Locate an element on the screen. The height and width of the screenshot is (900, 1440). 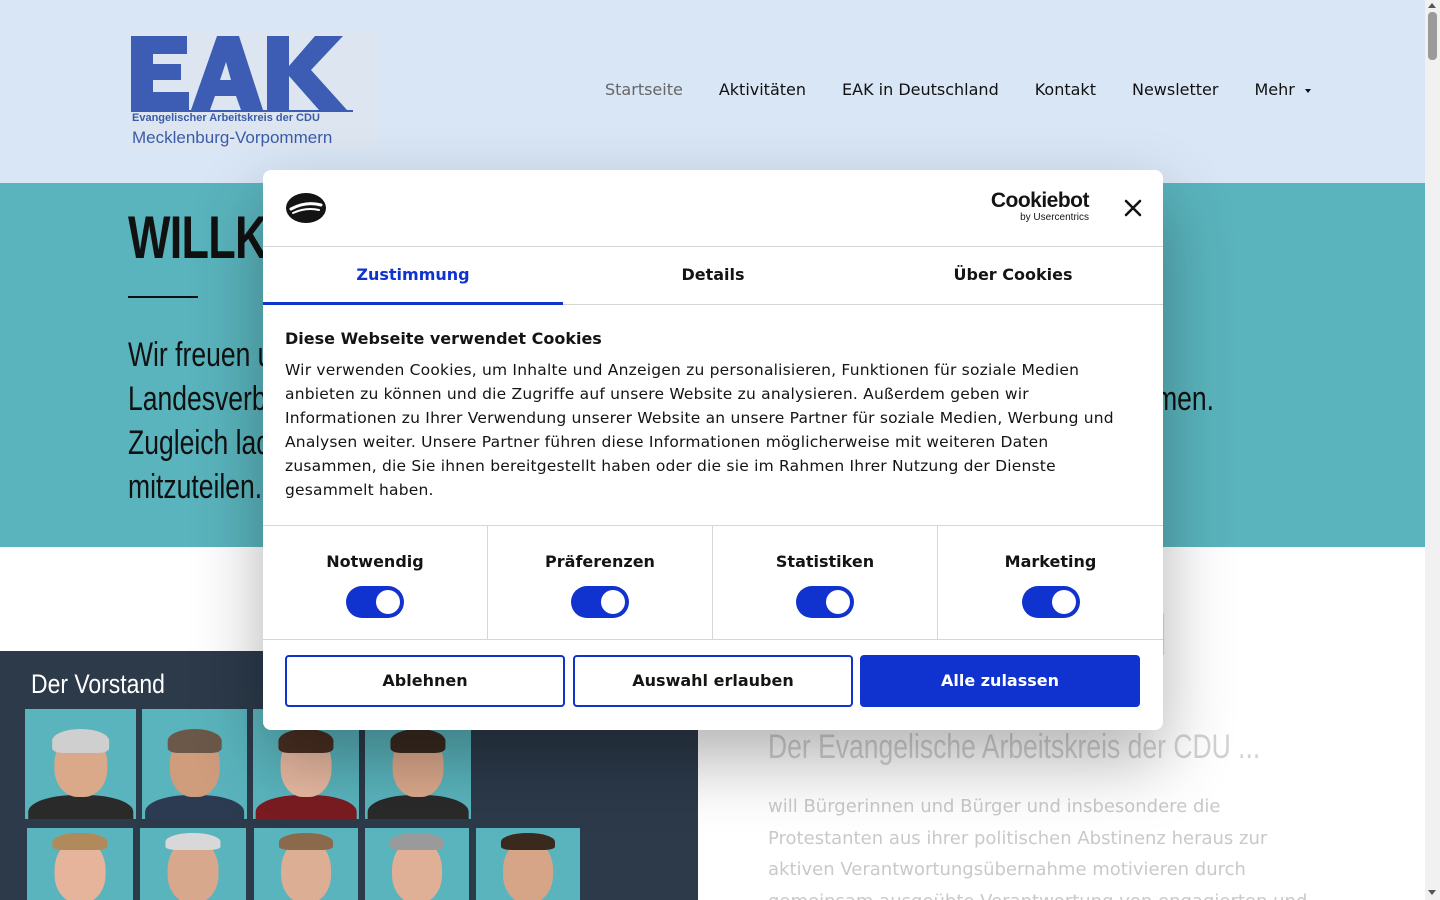
toggle-statistiken is located at coordinates (825, 602).